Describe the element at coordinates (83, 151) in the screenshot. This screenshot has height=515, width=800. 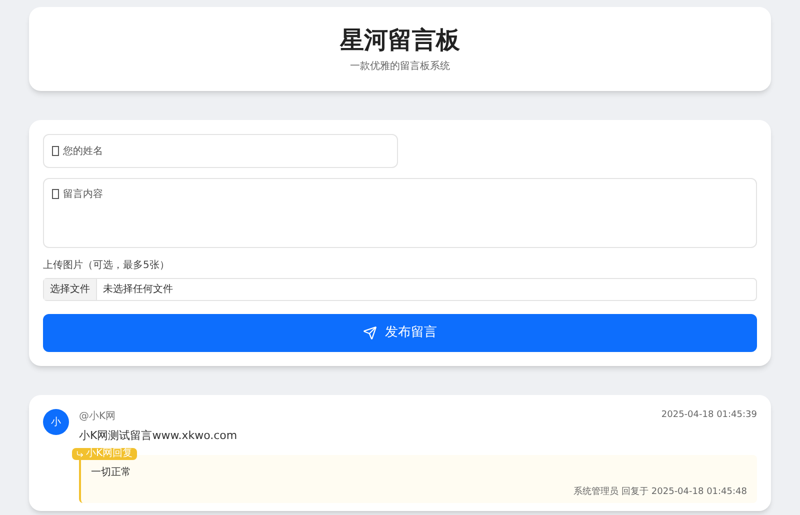
I see `name-placeholder: 您的姓名` at that location.